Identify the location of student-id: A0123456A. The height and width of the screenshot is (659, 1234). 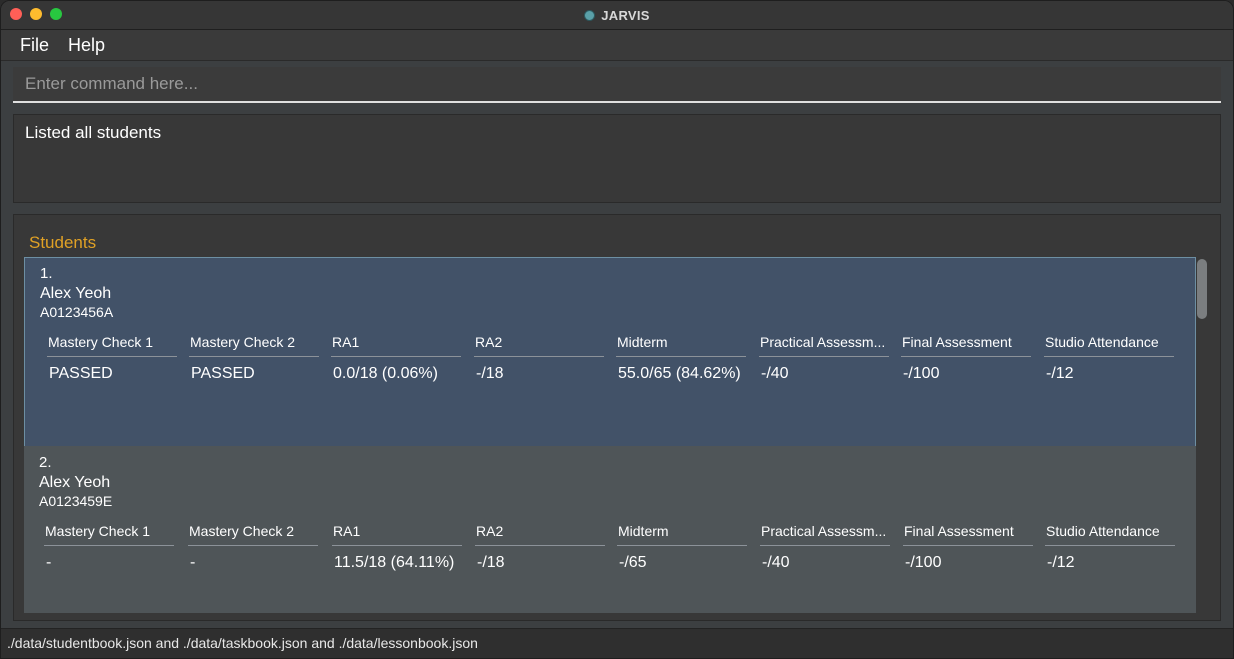
(77, 312).